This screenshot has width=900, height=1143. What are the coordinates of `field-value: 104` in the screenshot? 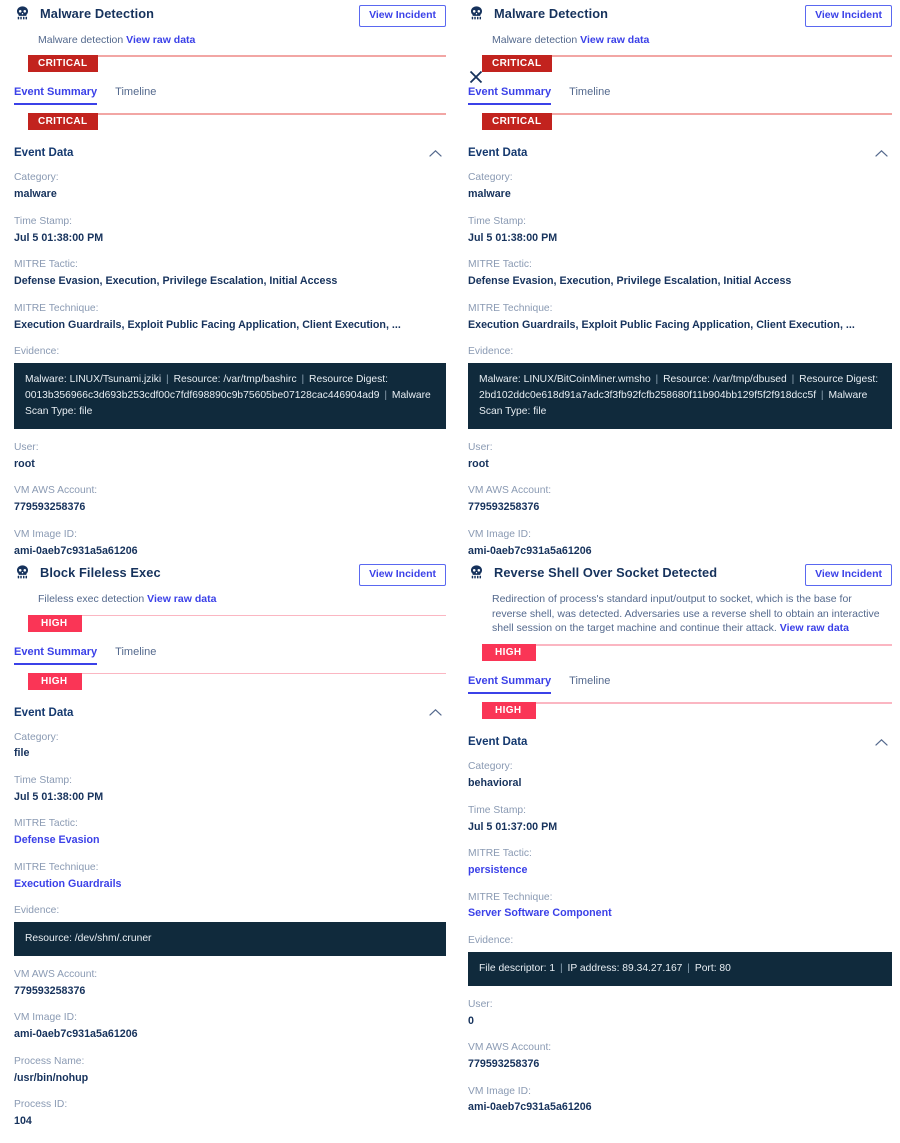 It's located at (23, 1121).